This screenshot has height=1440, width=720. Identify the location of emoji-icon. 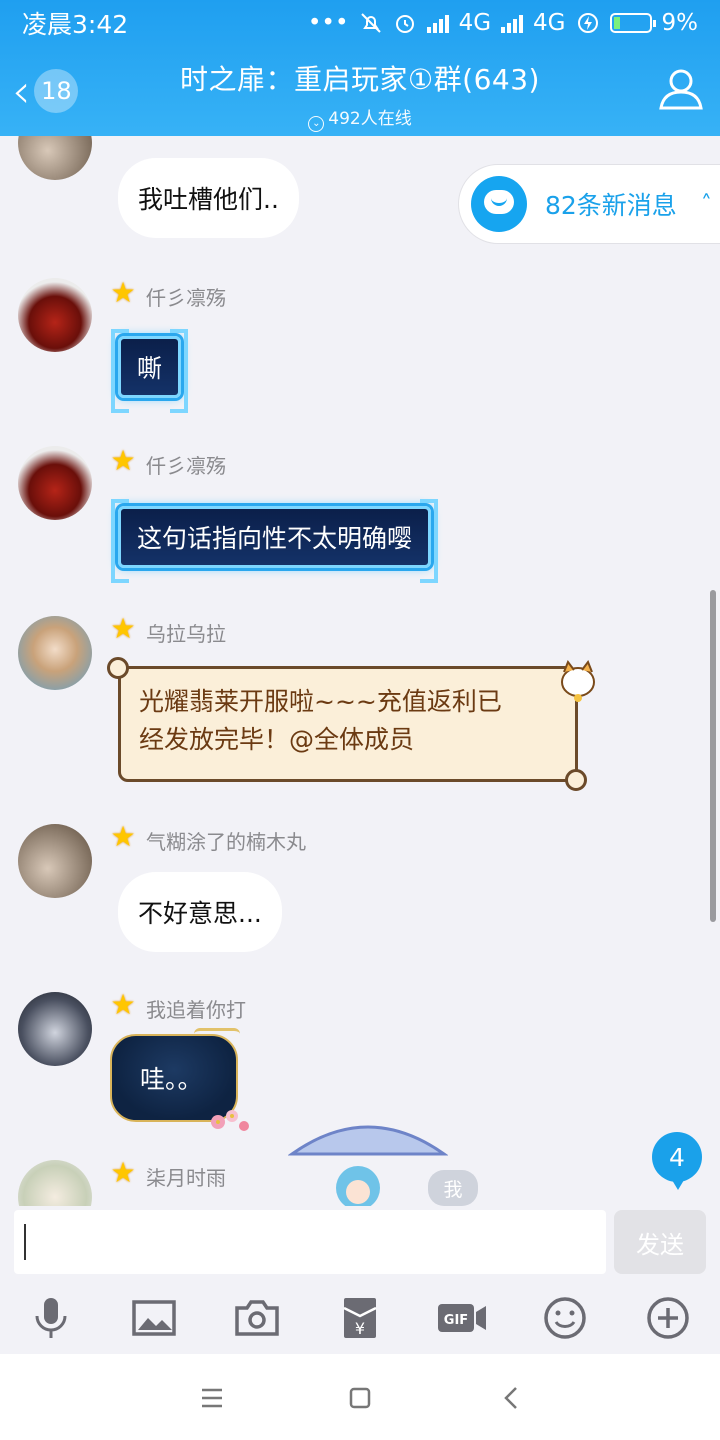
(565, 1318).